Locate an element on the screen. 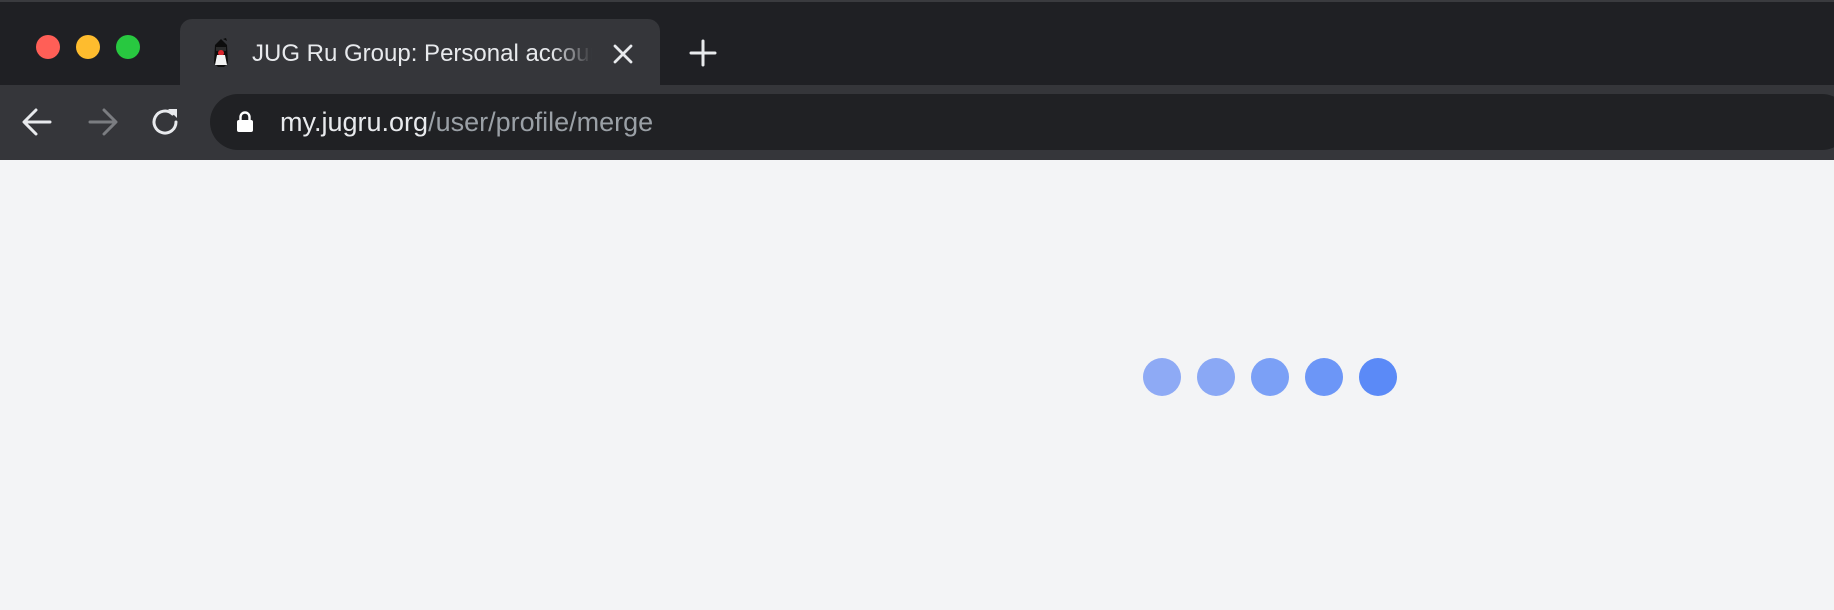 This screenshot has width=1834, height=610. arrow-left-icon is located at coordinates (37, 122).